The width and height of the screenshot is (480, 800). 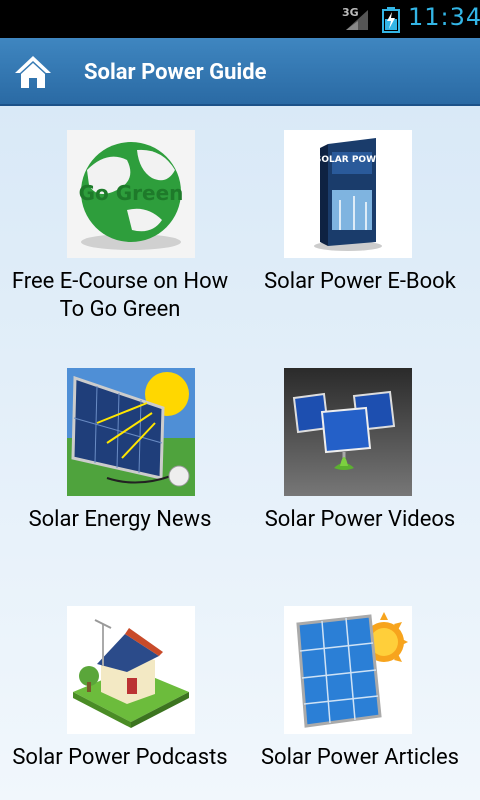 I want to click on action-bar: Solar Power Guide, so click(x=240, y=72).